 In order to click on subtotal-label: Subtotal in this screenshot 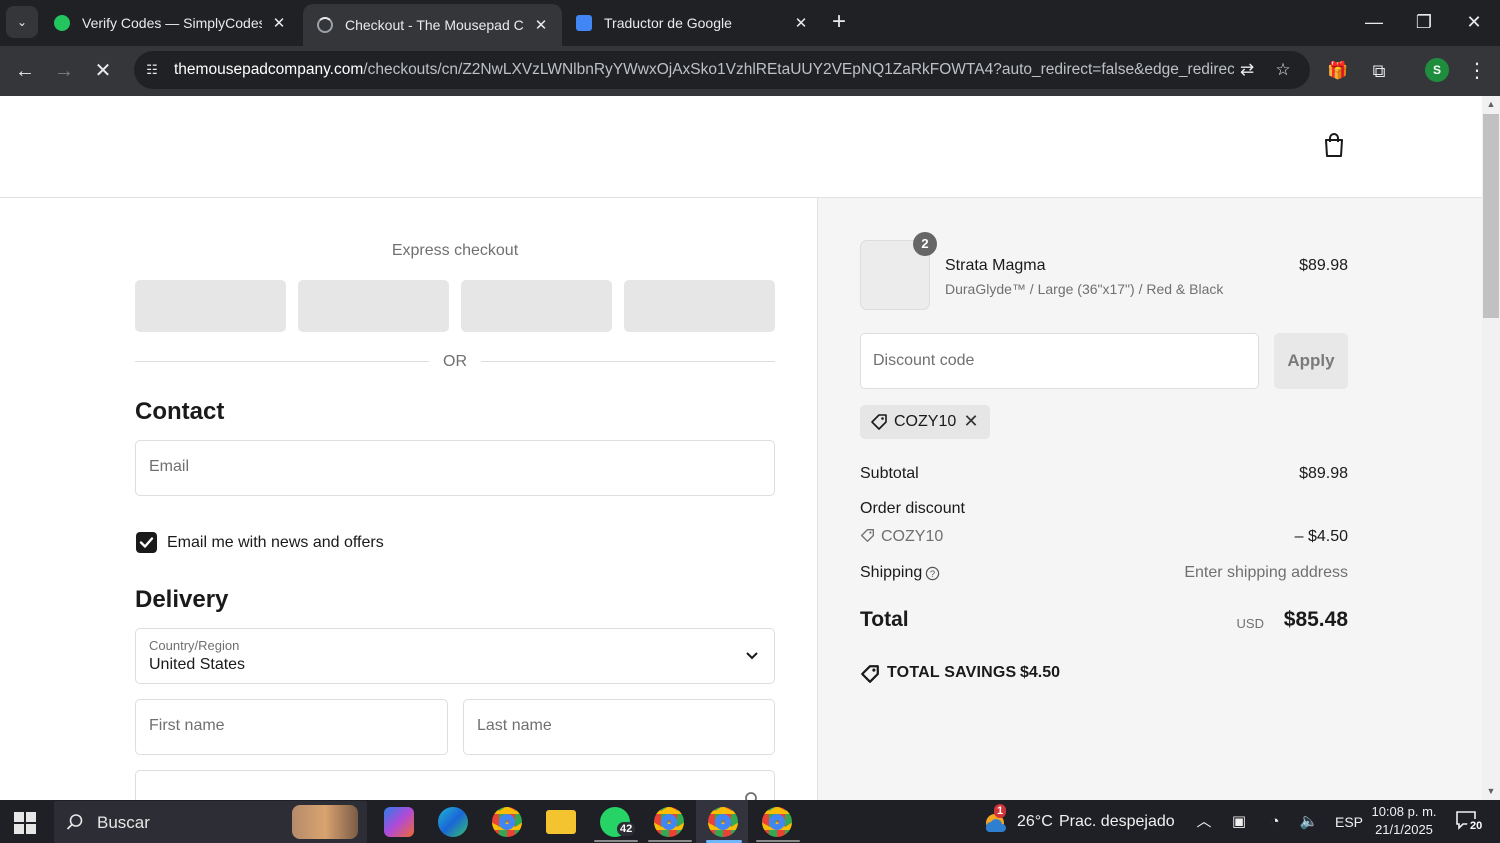, I will do `click(889, 473)`.